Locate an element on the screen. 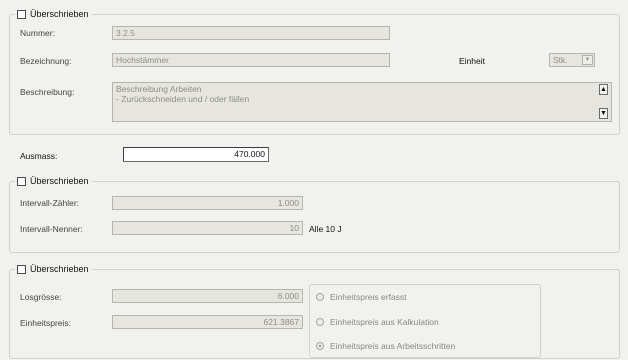 The image size is (628, 360). price-override-label: Überschrieben is located at coordinates (59, 269).